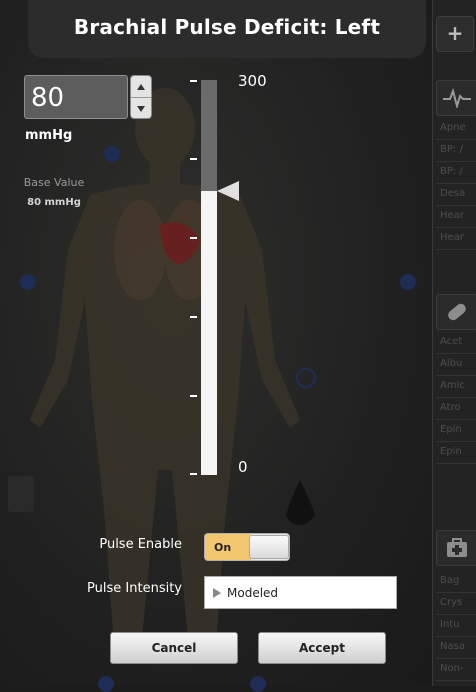  Describe the element at coordinates (252, 81) in the screenshot. I see `slider-max-label: 300` at that location.